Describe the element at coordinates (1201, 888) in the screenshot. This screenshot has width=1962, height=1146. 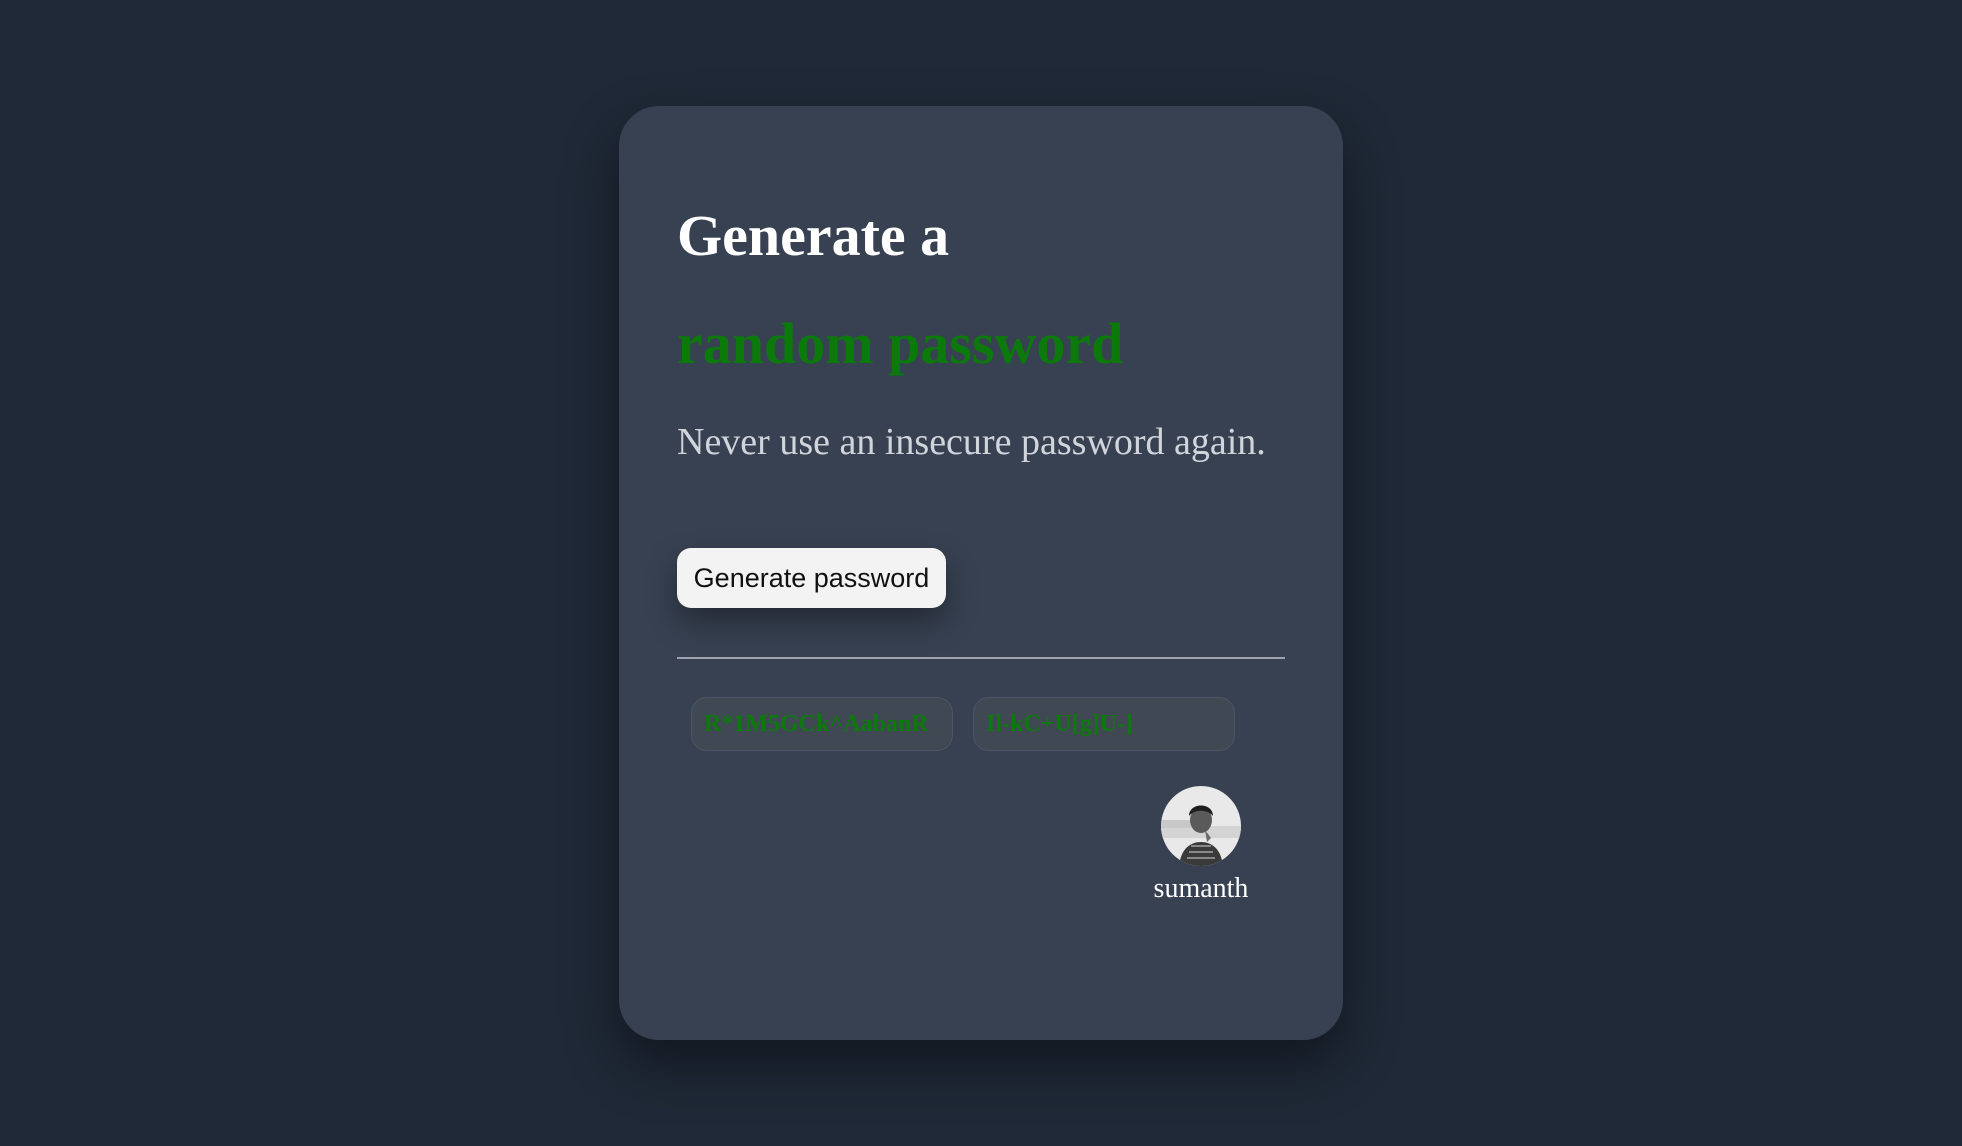
I see `author-name: sumanth` at that location.